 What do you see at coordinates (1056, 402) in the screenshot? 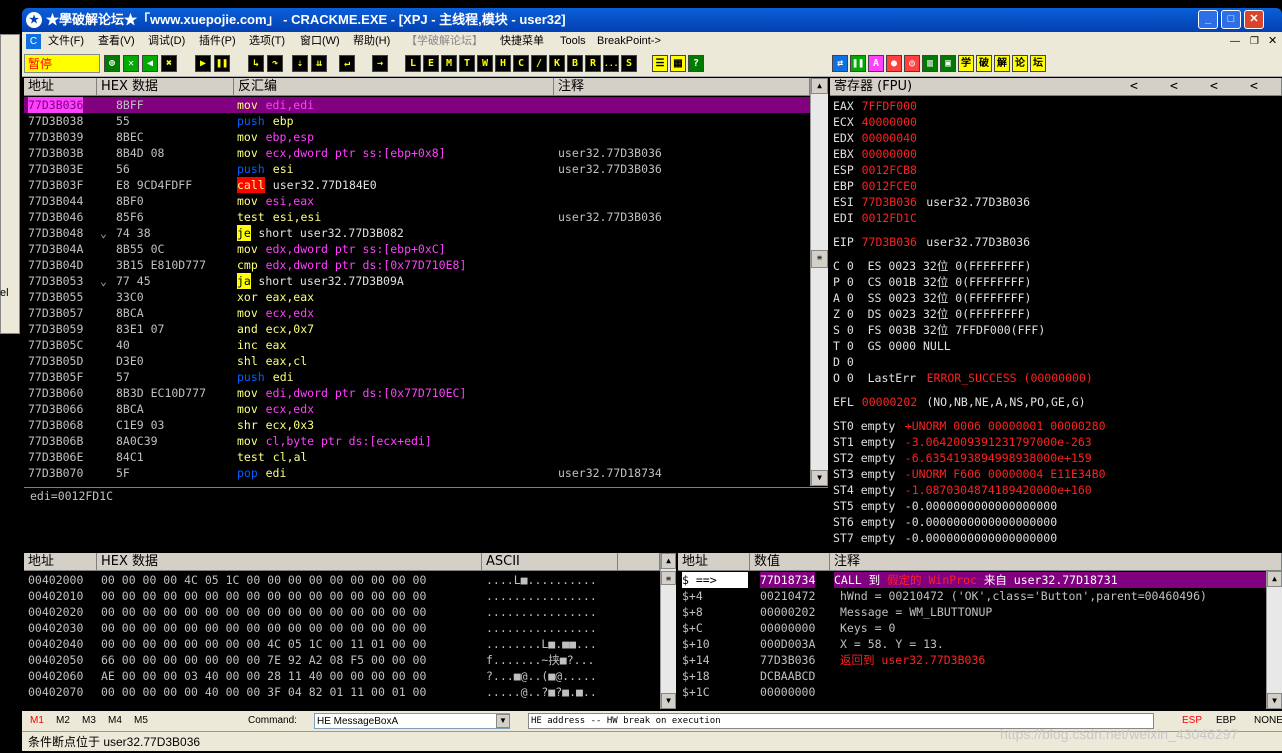
I see `efl-row: EFL 00000202 (NO,NB,NE,A,NS,PO,GE,G)` at bounding box center [1056, 402].